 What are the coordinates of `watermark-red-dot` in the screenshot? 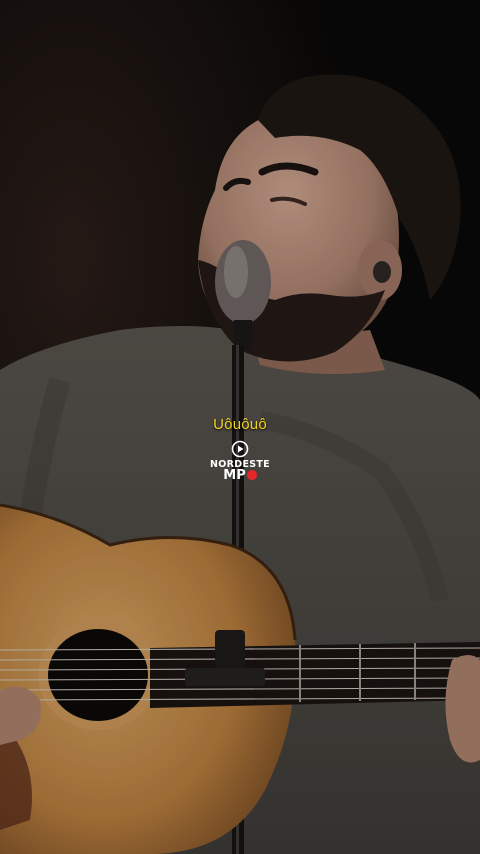 It's located at (251, 475).